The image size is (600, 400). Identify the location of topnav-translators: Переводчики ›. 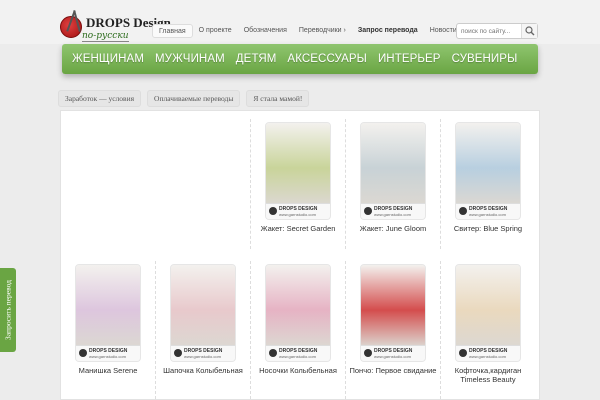
(322, 31).